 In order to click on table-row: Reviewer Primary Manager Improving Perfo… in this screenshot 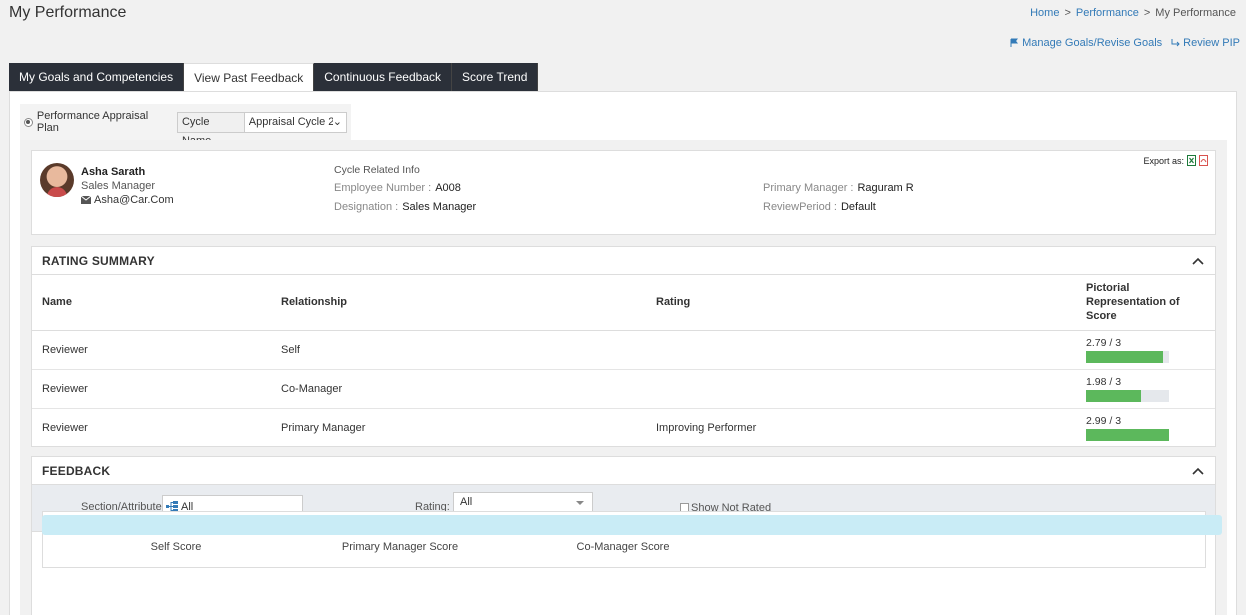, I will do `click(623, 427)`.